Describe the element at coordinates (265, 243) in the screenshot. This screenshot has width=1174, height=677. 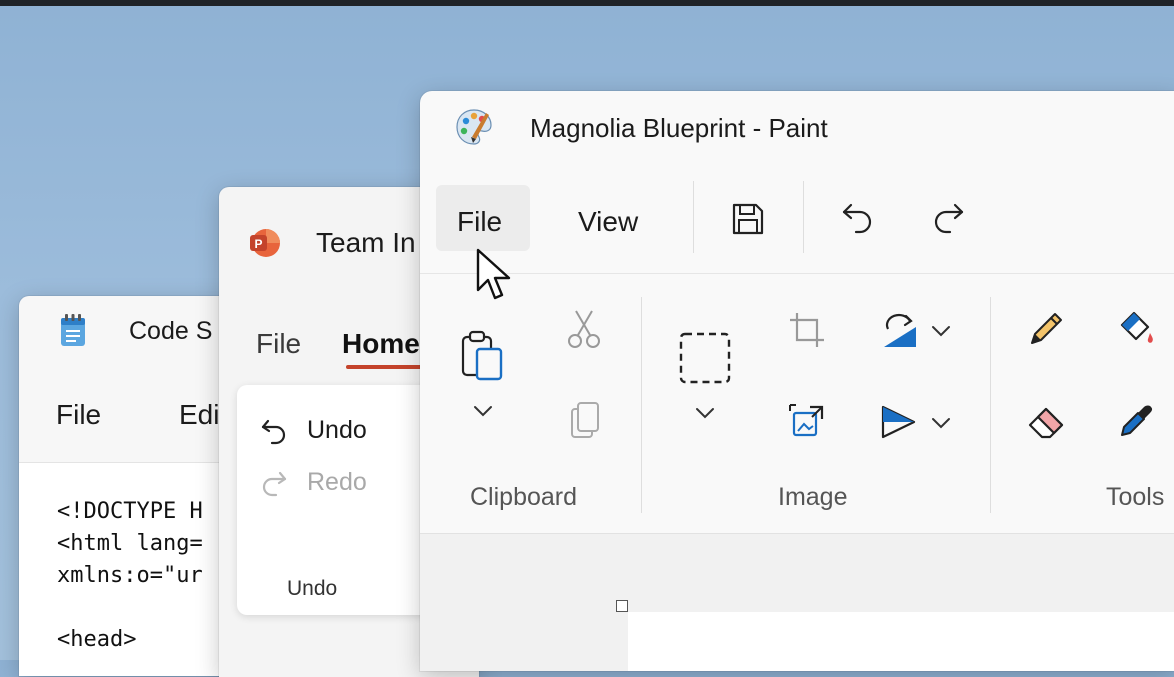
I see `powerpoint-icon: P` at that location.